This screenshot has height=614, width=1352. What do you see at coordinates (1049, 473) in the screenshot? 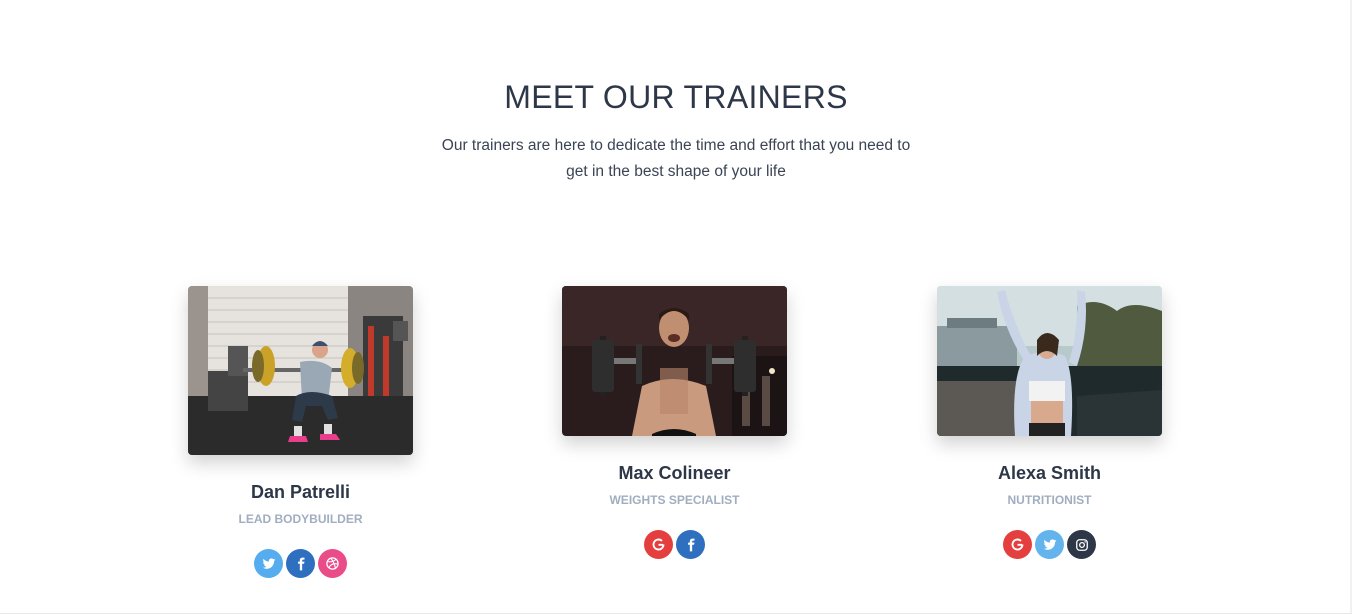
I see `trainer-name: Alexa Smith` at bounding box center [1049, 473].